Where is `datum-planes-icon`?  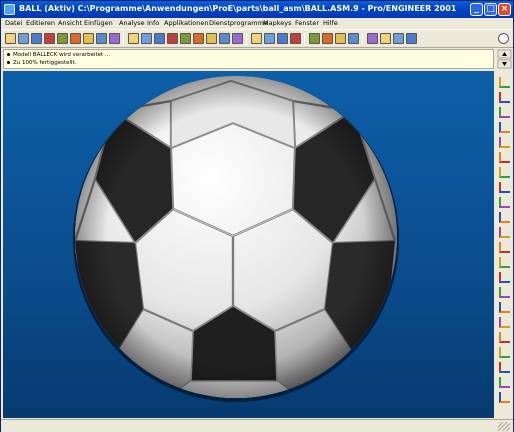
datum-planes-icon is located at coordinates (314, 38).